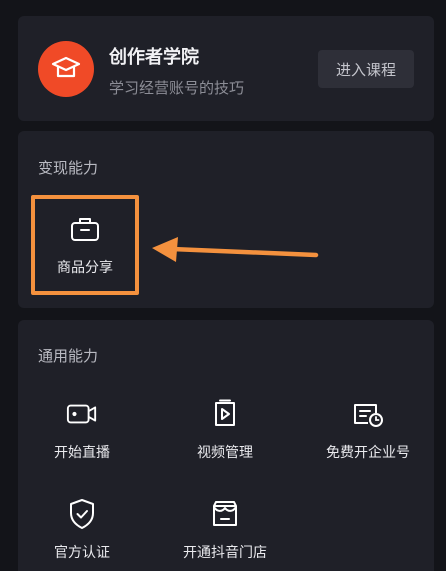  Describe the element at coordinates (225, 414) in the screenshot. I see `video-file-icon` at that location.